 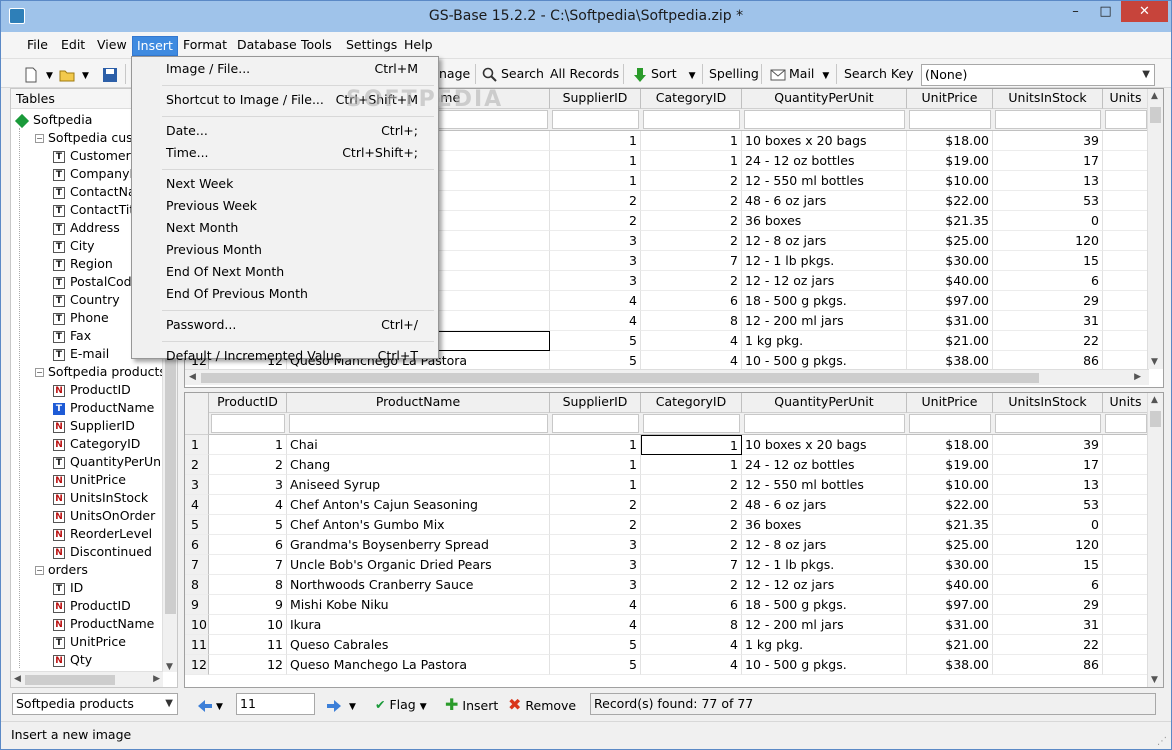 I want to click on table-cell: 10 boxes x 20 bags, so click(x=824, y=445).